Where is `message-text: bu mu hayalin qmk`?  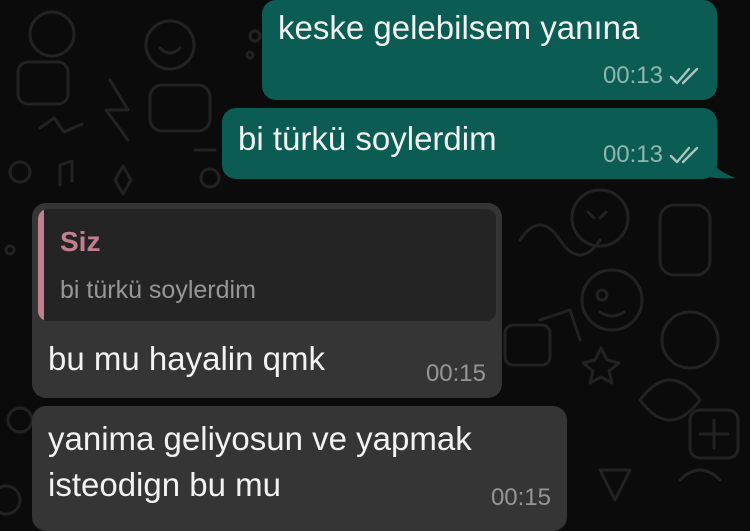
message-text: bu mu hayalin qmk is located at coordinates (186, 358).